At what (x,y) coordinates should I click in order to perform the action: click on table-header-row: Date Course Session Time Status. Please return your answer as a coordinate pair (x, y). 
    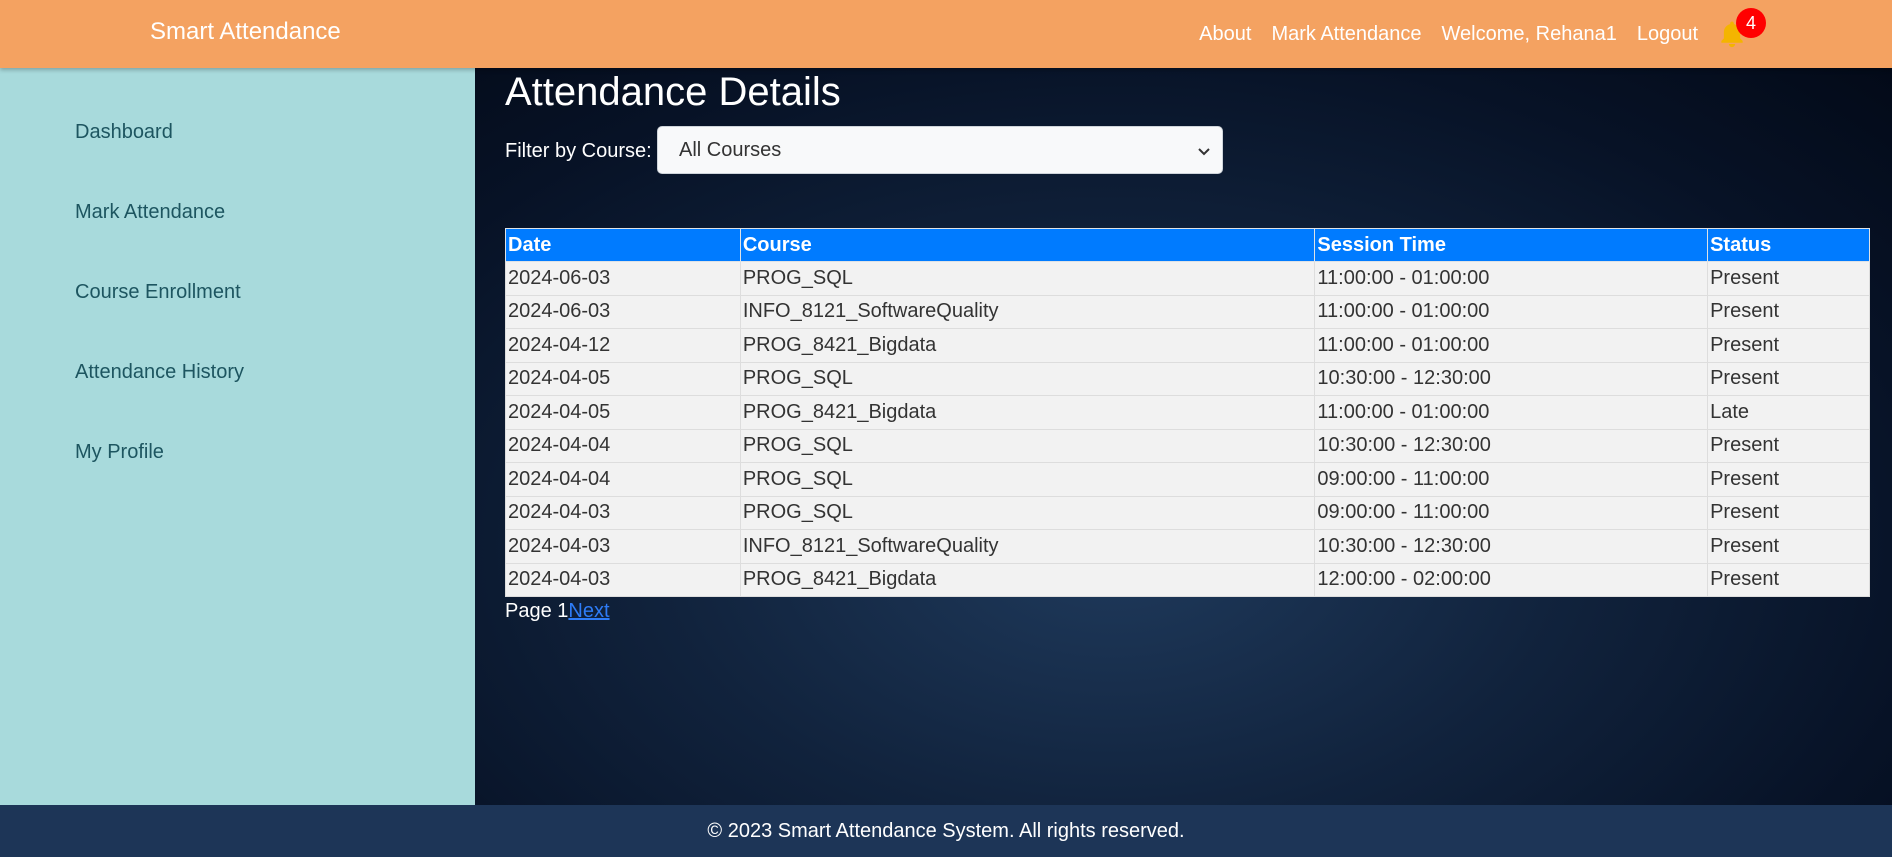
    Looking at the image, I should click on (1187, 245).